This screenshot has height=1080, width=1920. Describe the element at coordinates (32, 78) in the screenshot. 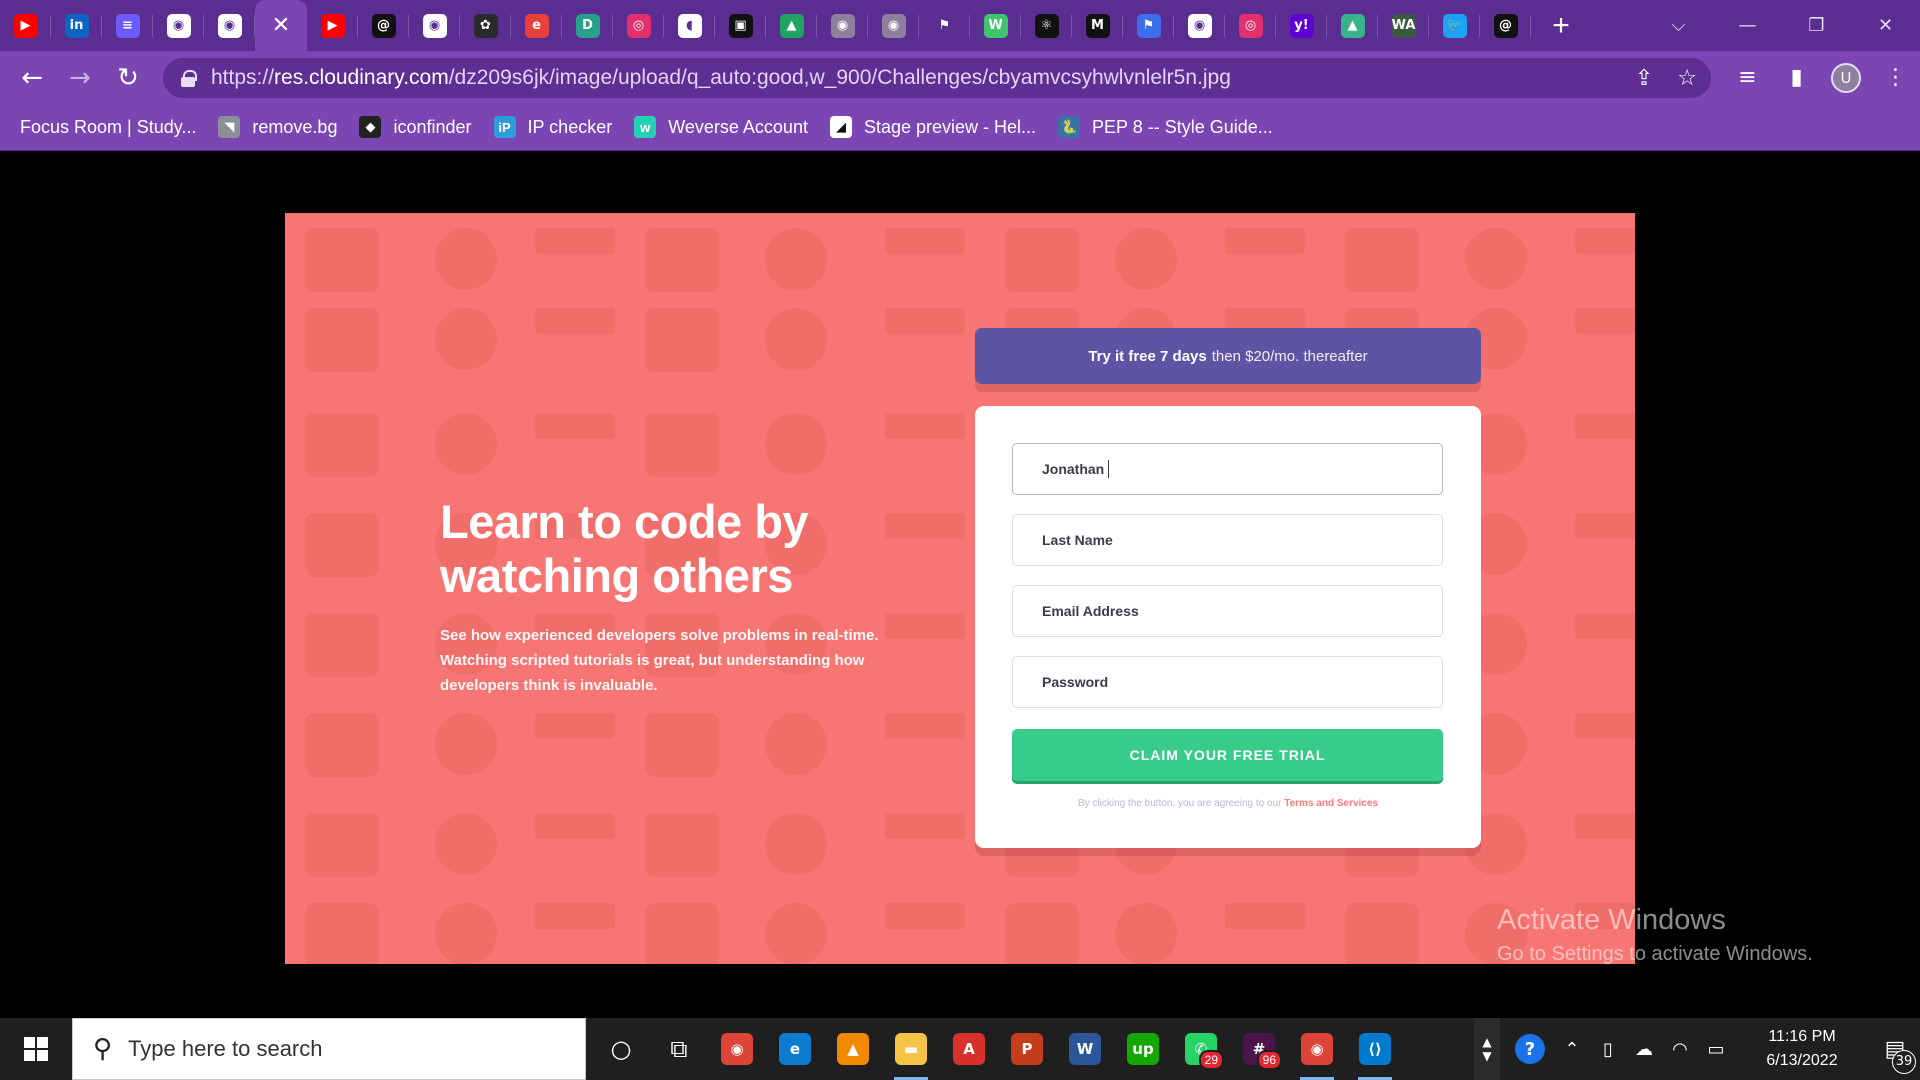

I see `back-icon: ←` at that location.